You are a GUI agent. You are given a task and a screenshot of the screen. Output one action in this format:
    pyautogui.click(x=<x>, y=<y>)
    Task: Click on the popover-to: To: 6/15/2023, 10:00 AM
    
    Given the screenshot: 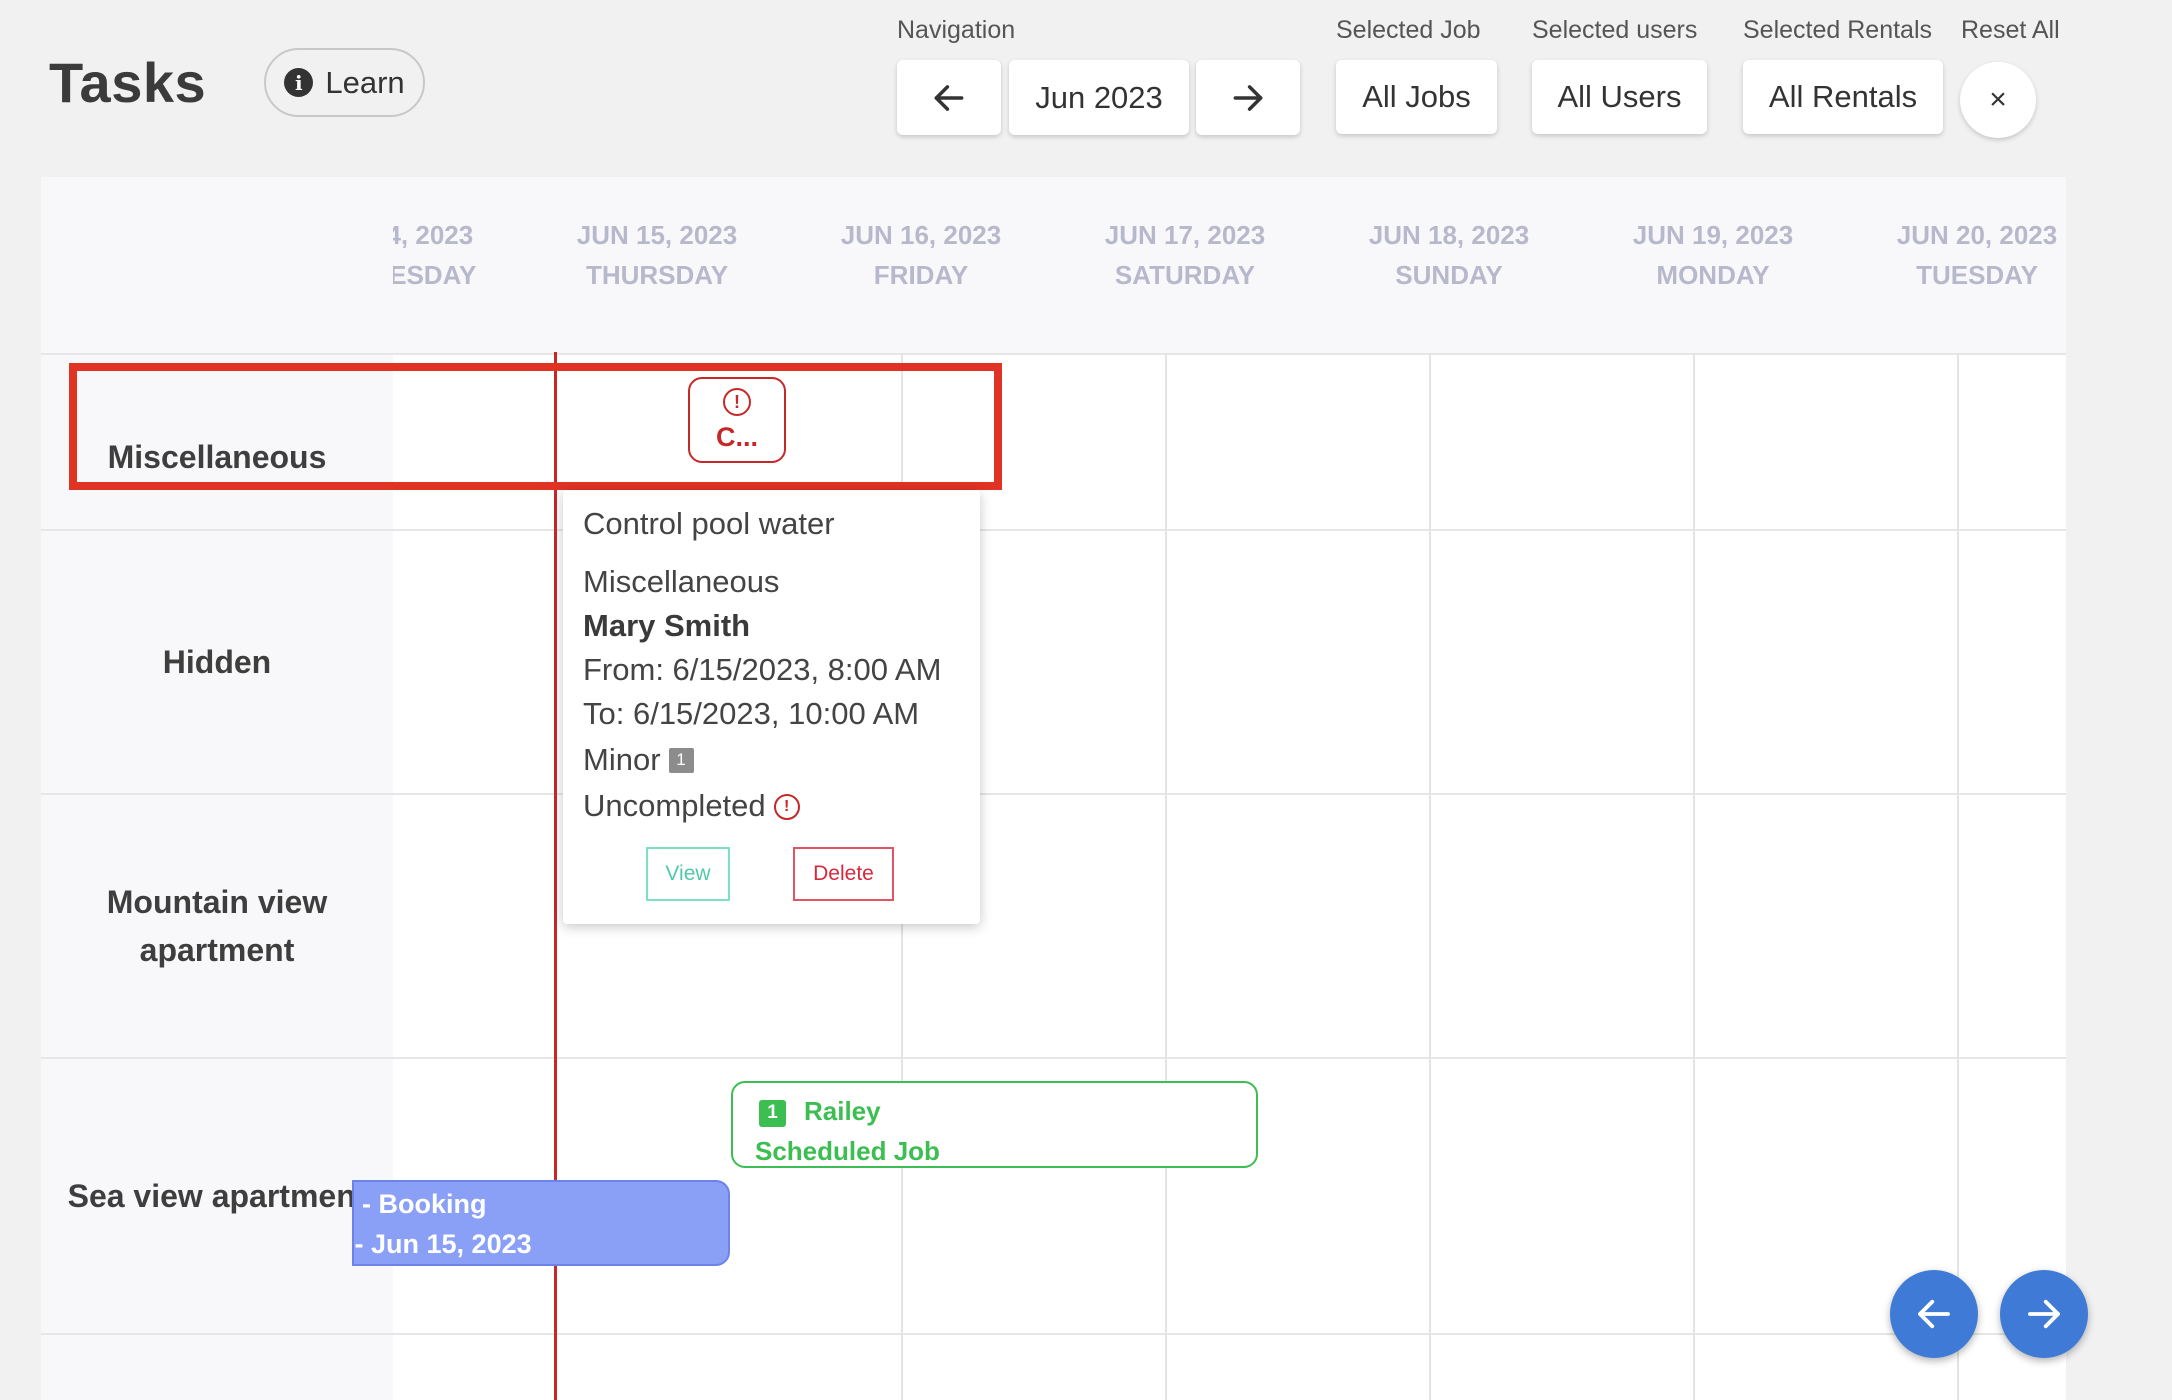 What is the action you would take?
    pyautogui.click(x=751, y=713)
    